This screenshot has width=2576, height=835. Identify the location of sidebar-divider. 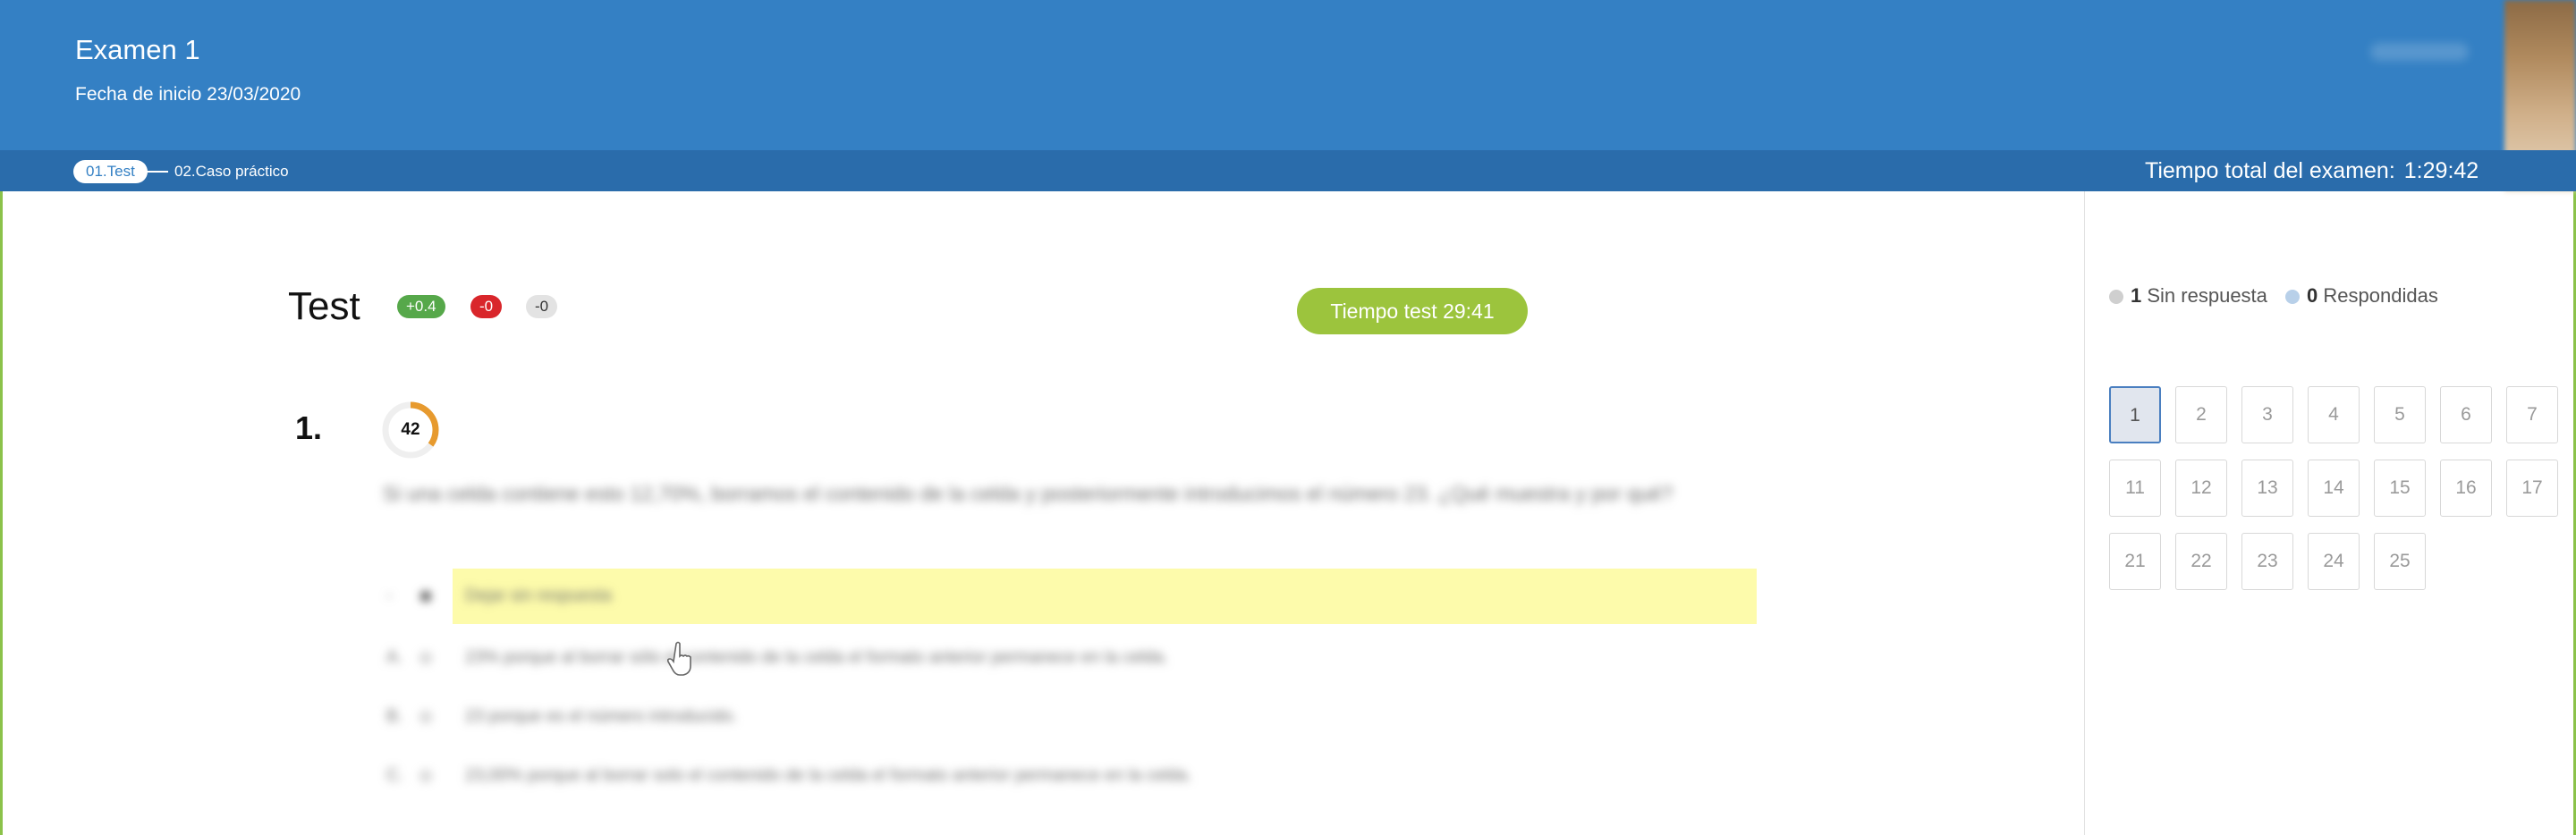
(2084, 513).